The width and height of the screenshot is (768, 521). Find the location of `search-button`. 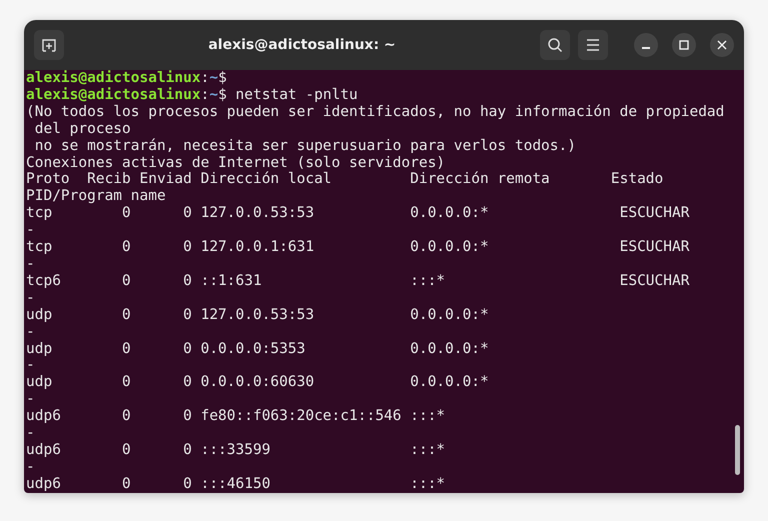

search-button is located at coordinates (555, 45).